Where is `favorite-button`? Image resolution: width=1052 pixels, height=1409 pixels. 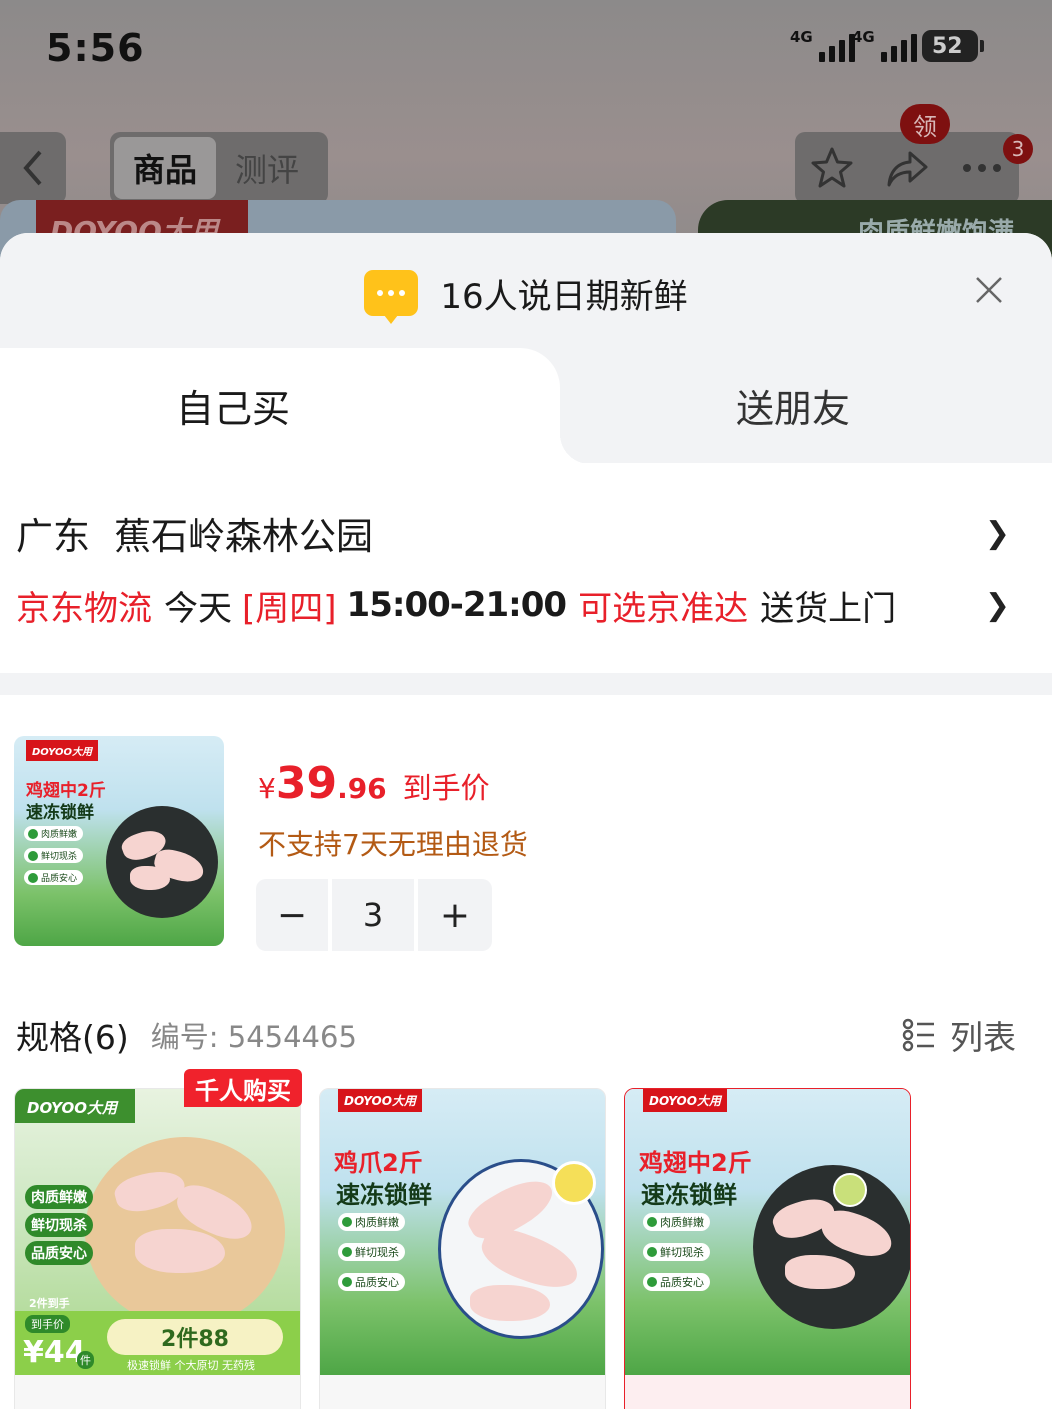
favorite-button is located at coordinates (832, 168).